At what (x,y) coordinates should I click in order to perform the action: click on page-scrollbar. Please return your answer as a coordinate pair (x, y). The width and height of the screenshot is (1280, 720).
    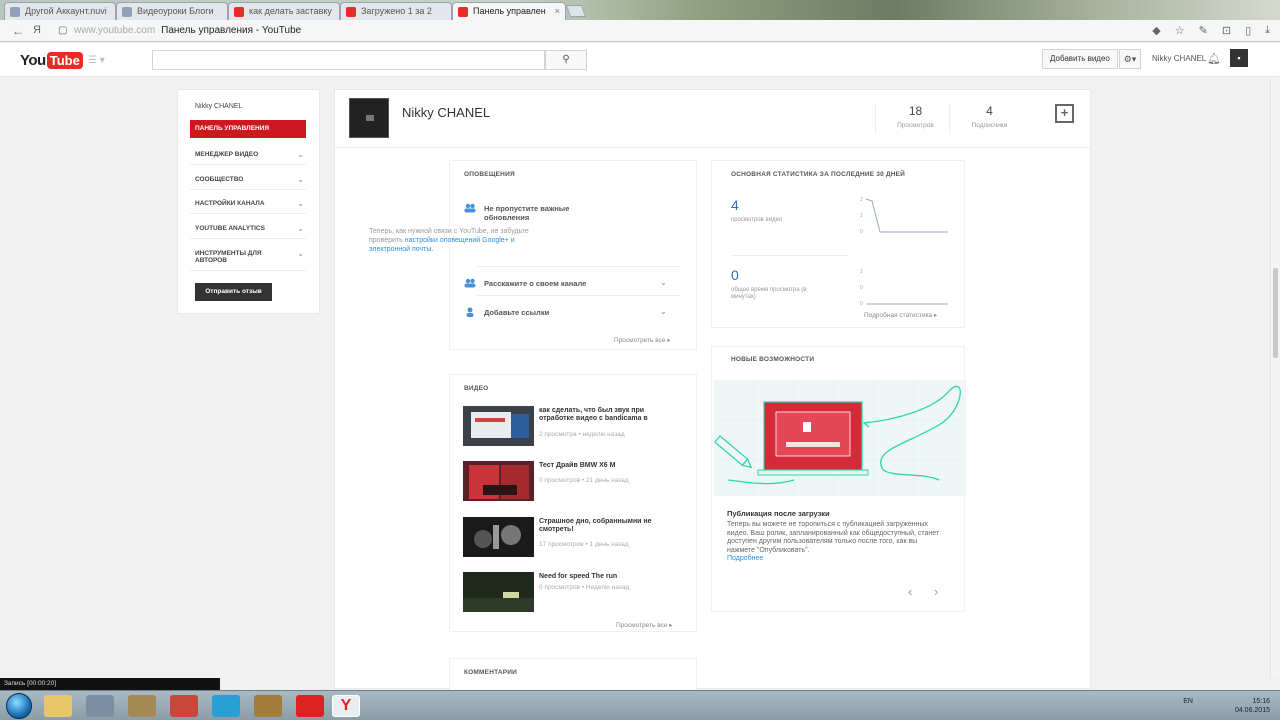
    Looking at the image, I should click on (1275, 378).